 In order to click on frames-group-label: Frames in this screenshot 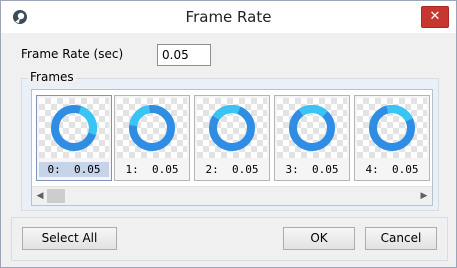, I will do `click(52, 77)`.